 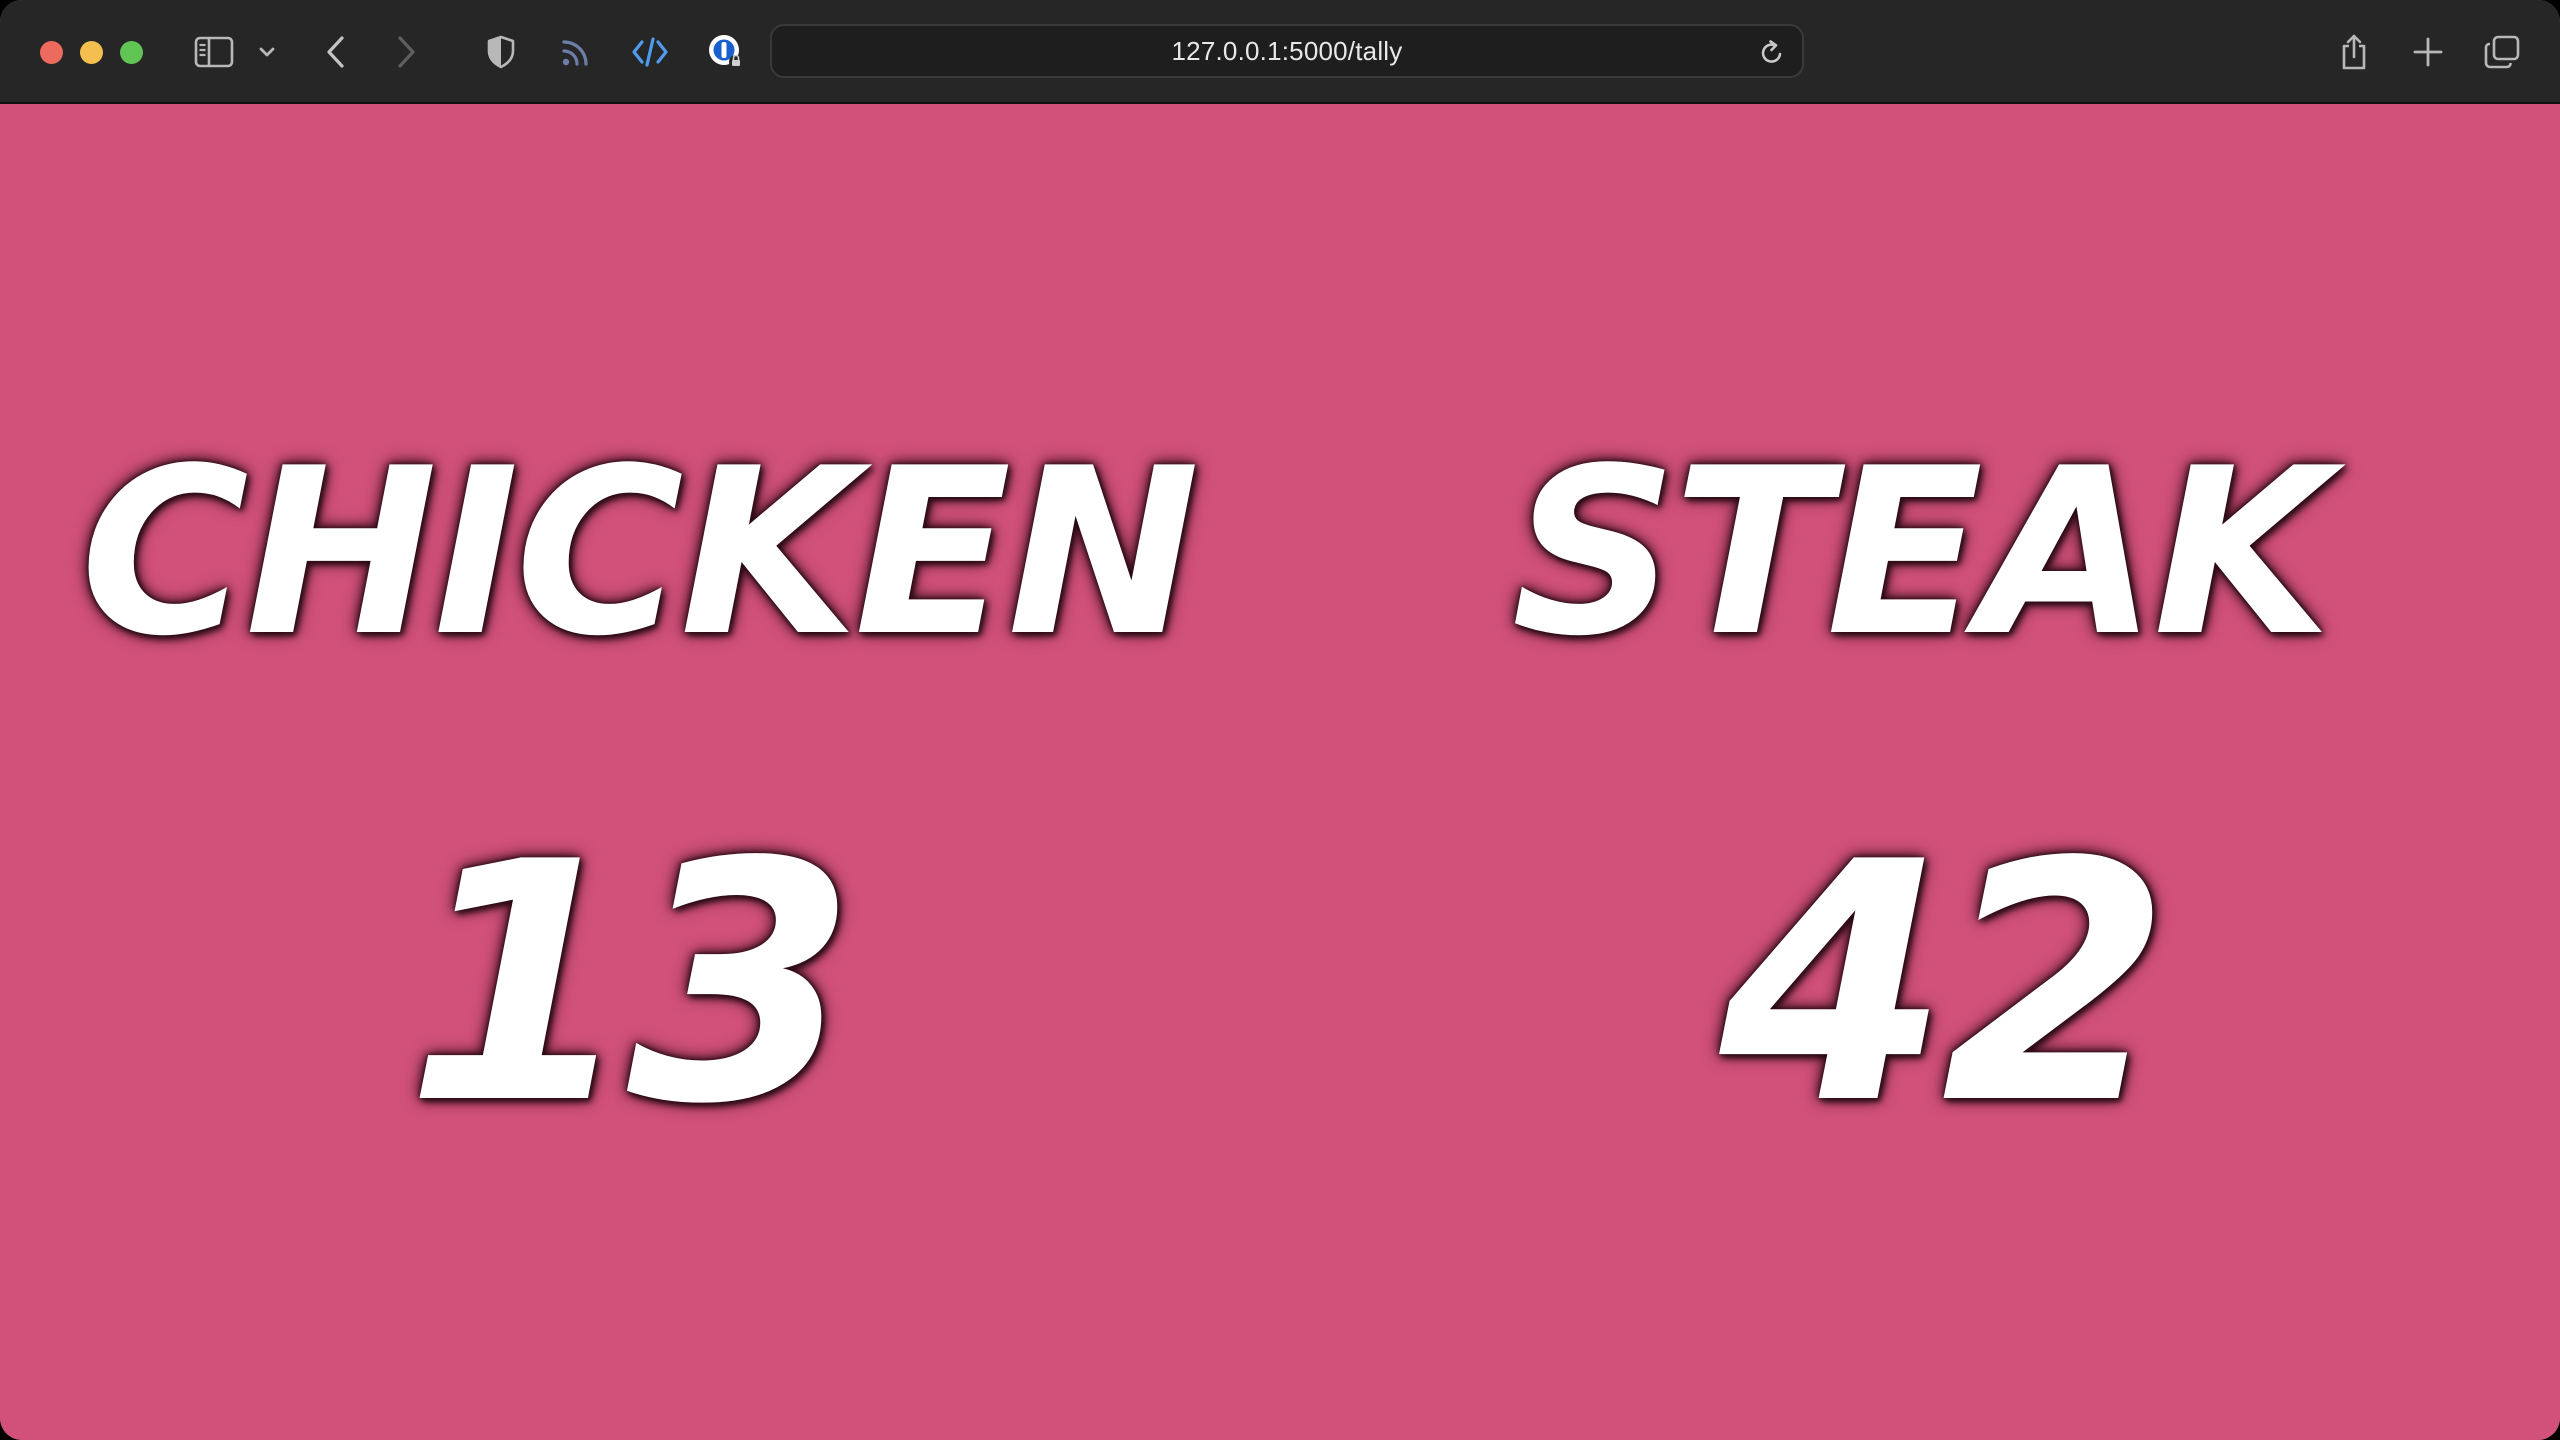 What do you see at coordinates (2428, 52) in the screenshot?
I see `new-tab-icon` at bounding box center [2428, 52].